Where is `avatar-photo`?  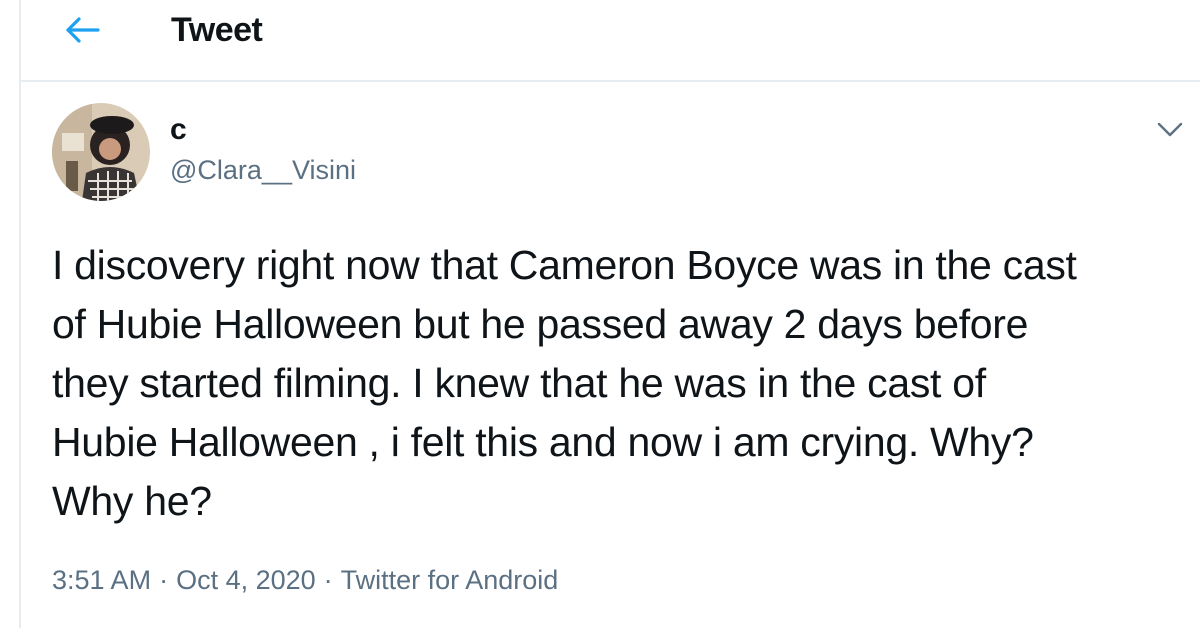
avatar-photo is located at coordinates (101, 152).